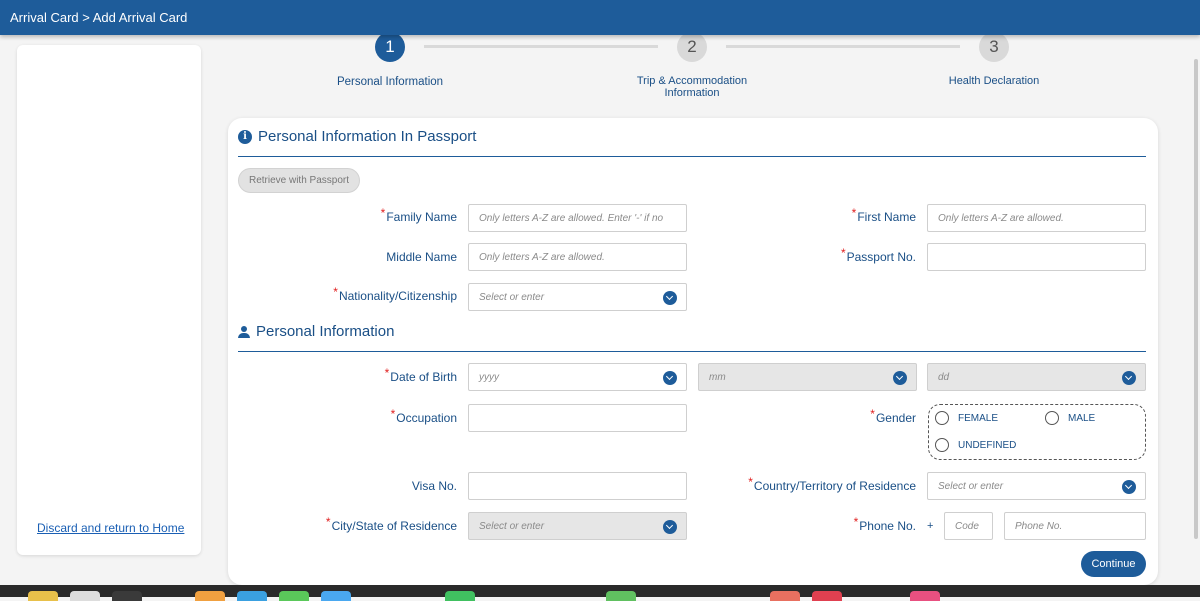 This screenshot has height=601, width=1200. I want to click on person-icon, so click(244, 331).